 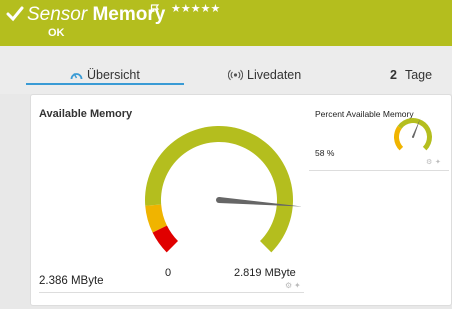 What do you see at coordinates (325, 153) in the screenshot?
I see `mini-gauge-value: 58 %` at bounding box center [325, 153].